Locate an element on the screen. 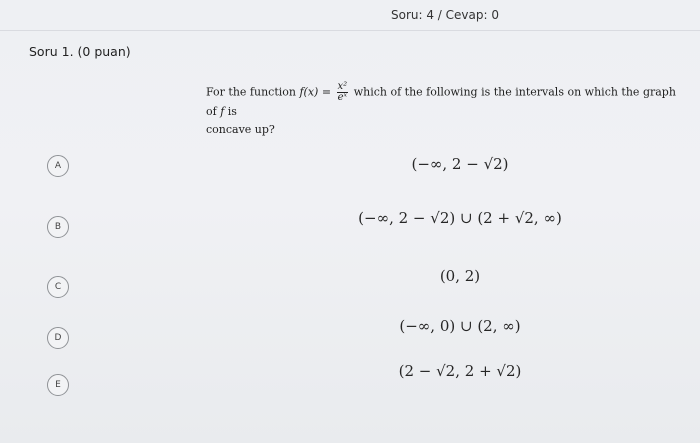 This screenshot has width=700, height=443. answer-option-b: B (−∞, 2 − √2) ∪ (2 + √2, ∞) is located at coordinates (350, 220).